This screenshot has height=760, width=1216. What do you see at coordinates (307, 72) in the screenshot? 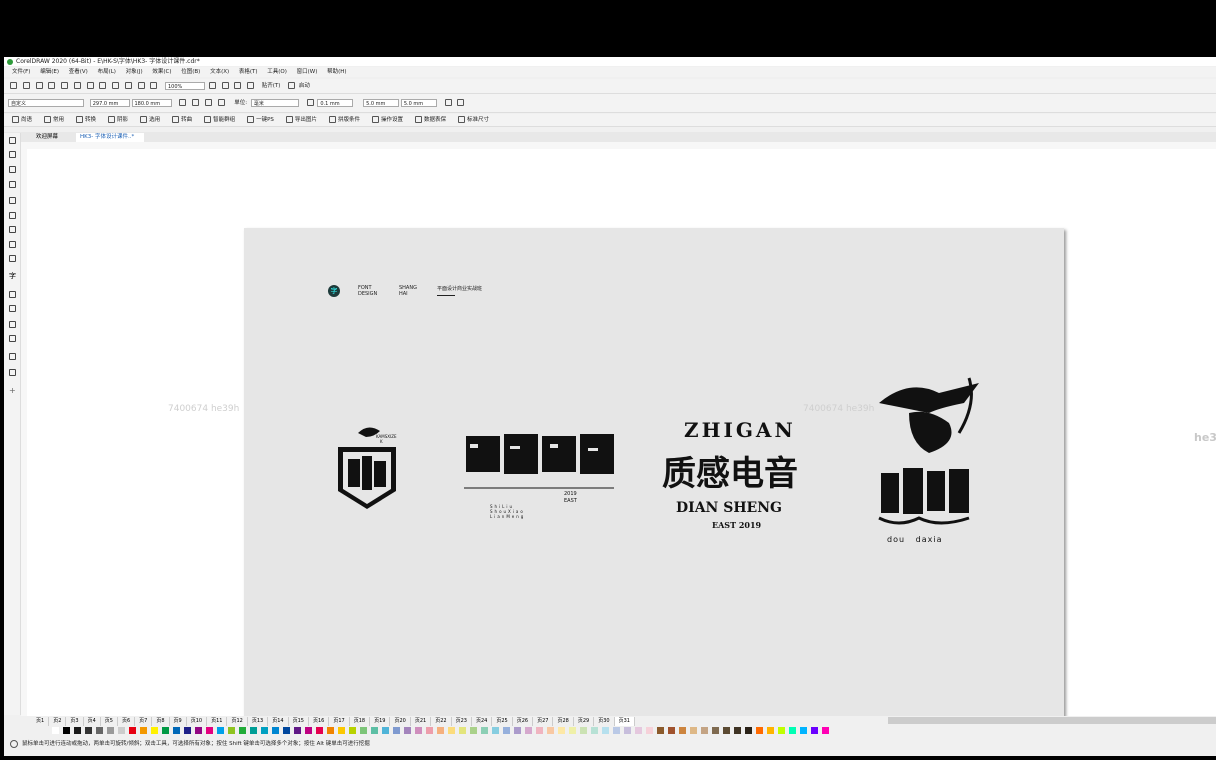
I see `menu-window: 窗口(W)` at bounding box center [307, 72].